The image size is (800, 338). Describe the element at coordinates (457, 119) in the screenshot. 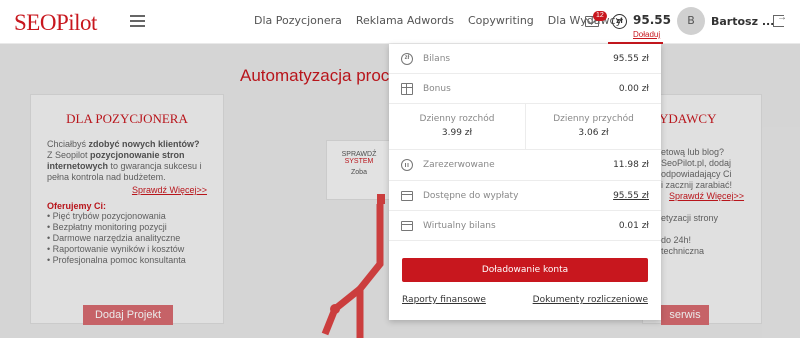

I see `daily-expense-label: Dzienny rozchód` at that location.